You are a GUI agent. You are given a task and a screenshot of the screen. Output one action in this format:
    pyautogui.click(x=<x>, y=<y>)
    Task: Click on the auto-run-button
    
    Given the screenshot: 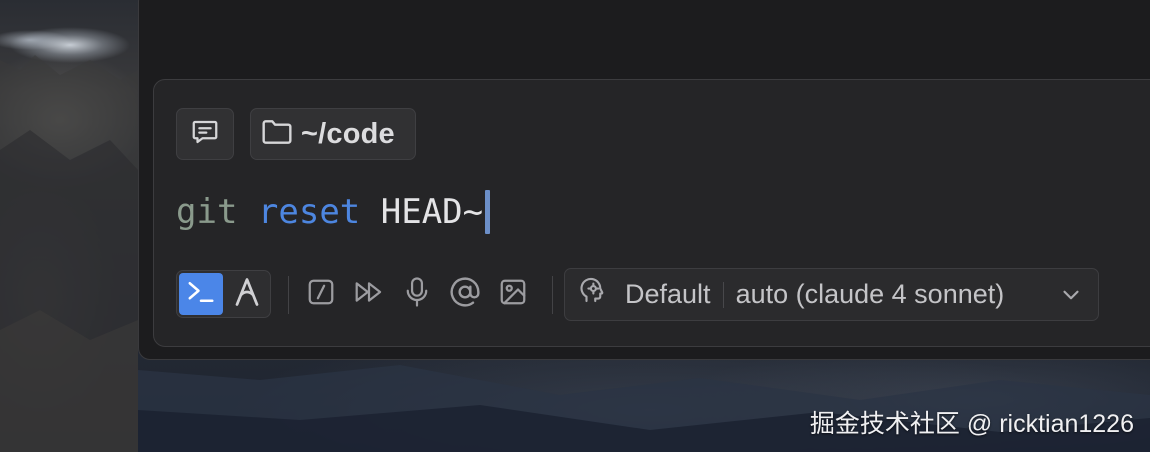 What is the action you would take?
    pyautogui.click(x=369, y=294)
    